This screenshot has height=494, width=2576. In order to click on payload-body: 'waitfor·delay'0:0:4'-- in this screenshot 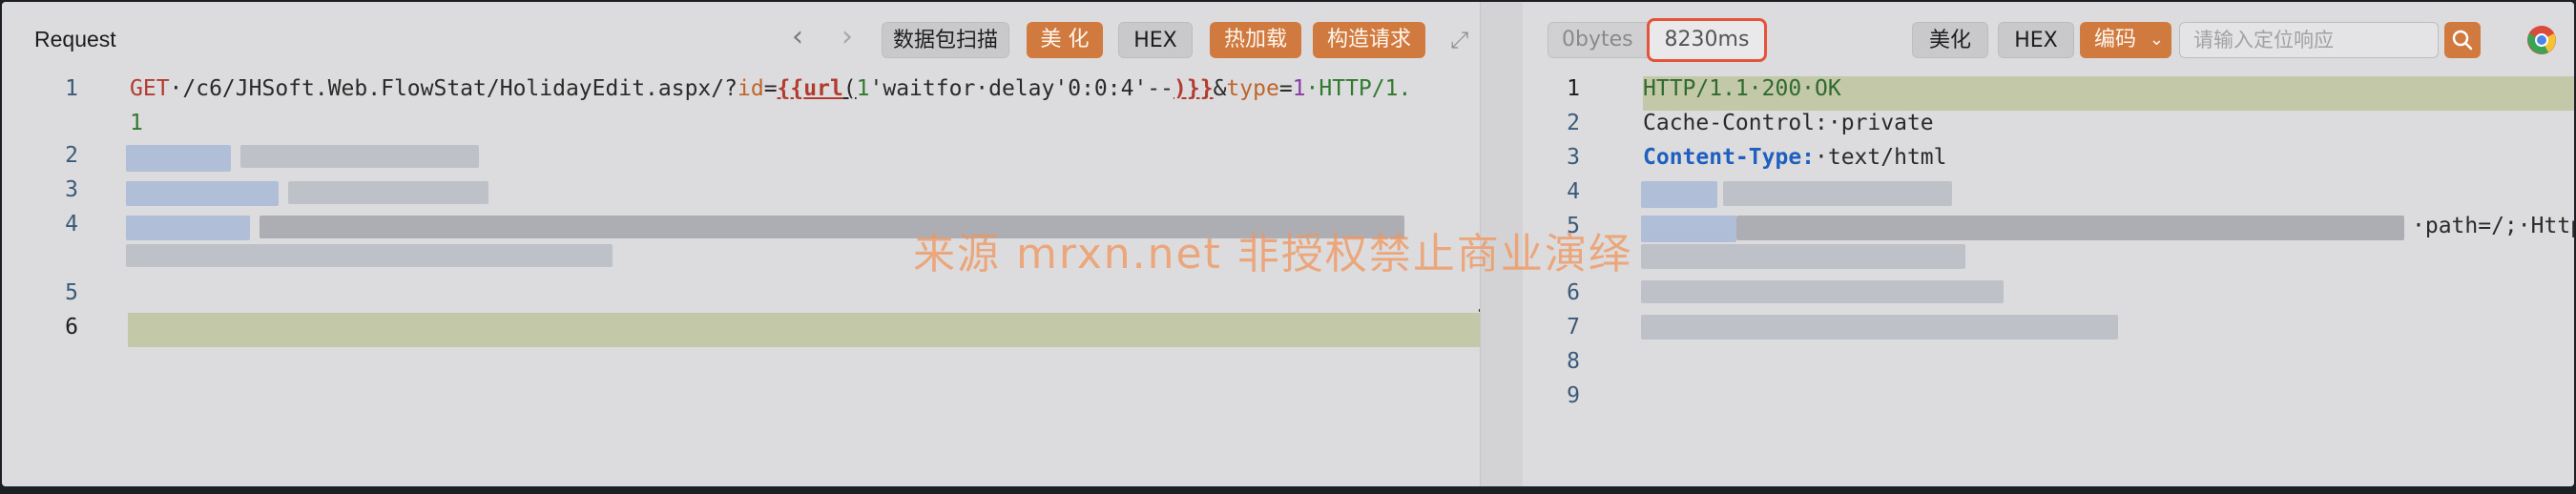, I will do `click(1021, 88)`.